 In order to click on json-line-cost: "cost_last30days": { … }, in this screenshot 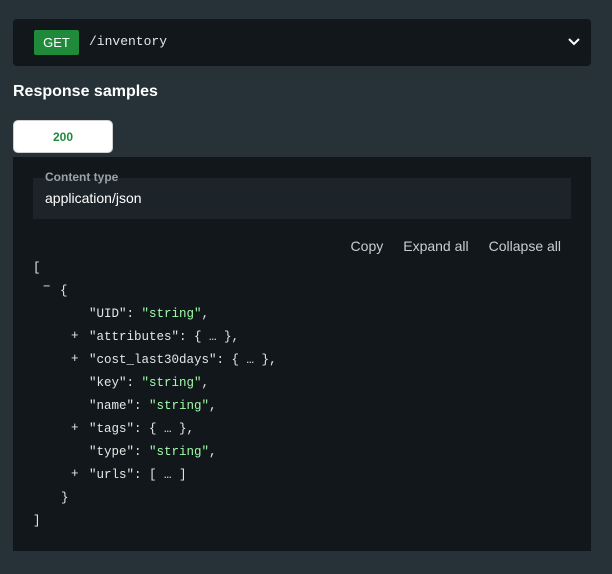, I will do `click(183, 360)`.